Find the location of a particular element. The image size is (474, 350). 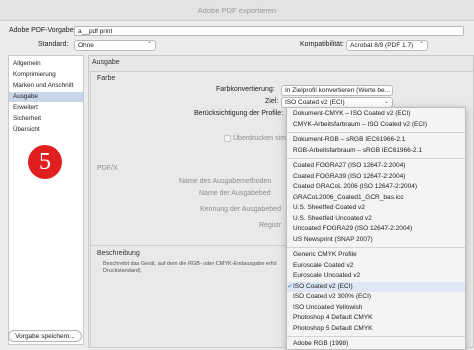

pdfx-name-ausgabemethode: Name des Ausgabemethoden is located at coordinates (225, 181).